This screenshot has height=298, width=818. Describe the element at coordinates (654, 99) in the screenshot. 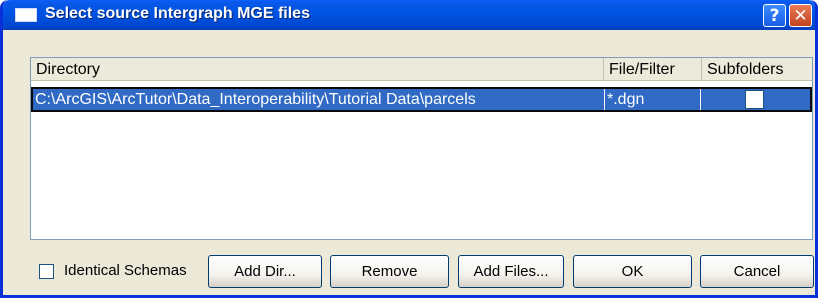

I see `row-filter-cell: *.dgn` at that location.